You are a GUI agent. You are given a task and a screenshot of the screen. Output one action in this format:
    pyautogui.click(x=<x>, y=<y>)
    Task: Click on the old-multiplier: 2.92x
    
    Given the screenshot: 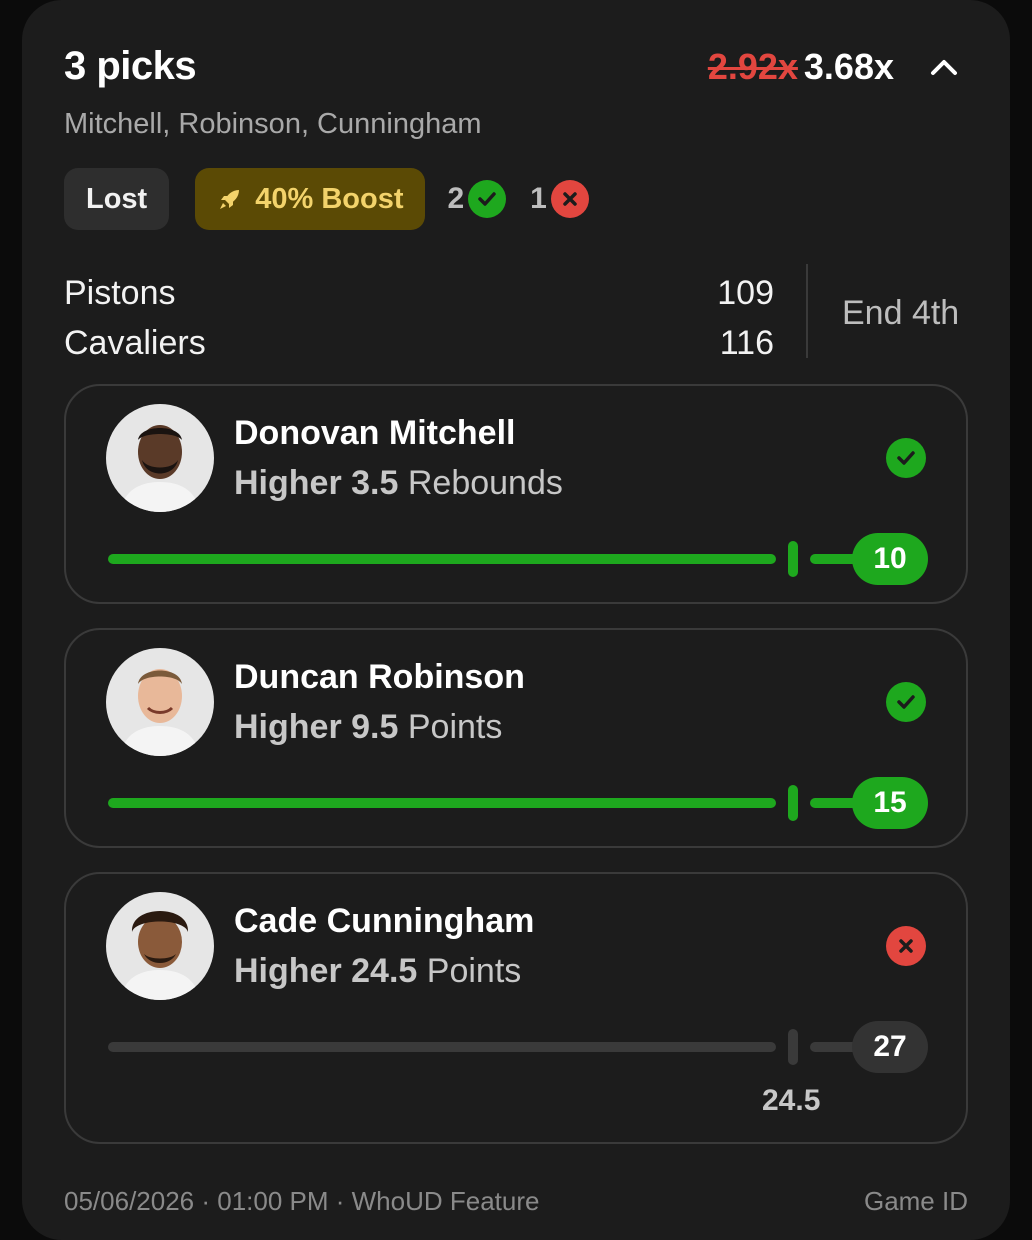 What is the action you would take?
    pyautogui.click(x=752, y=66)
    